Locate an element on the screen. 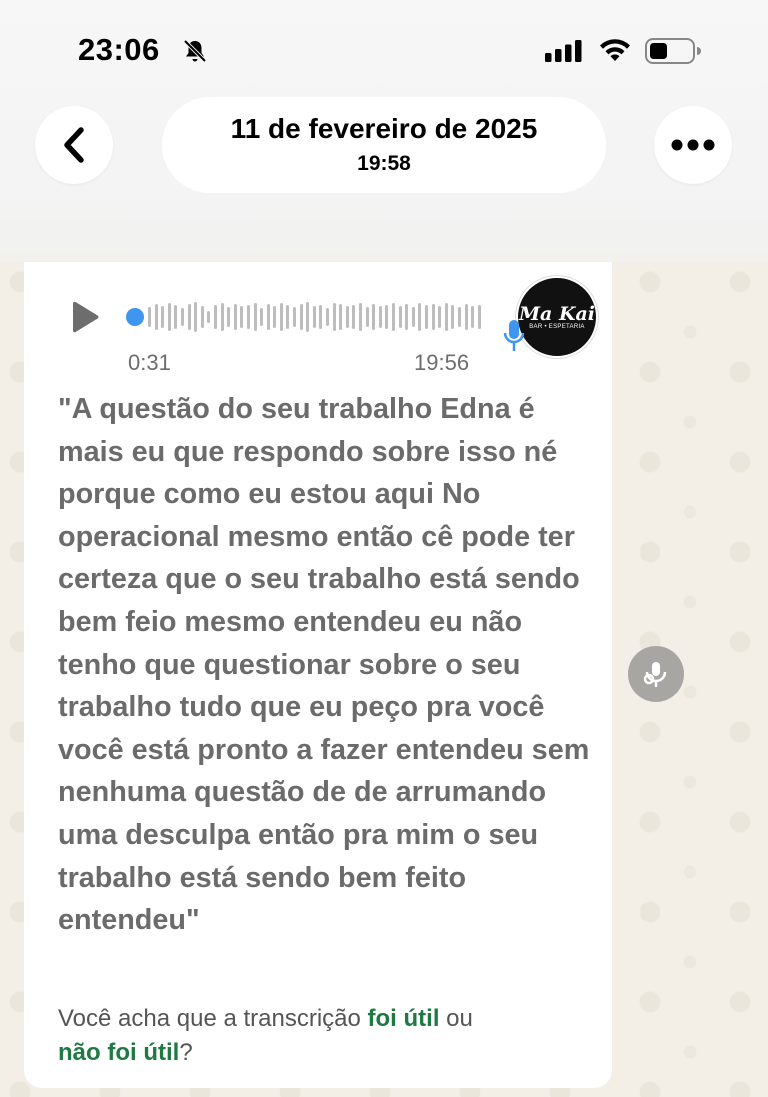 The height and width of the screenshot is (1097, 768). message-timestamp: 19:56 is located at coordinates (442, 362).